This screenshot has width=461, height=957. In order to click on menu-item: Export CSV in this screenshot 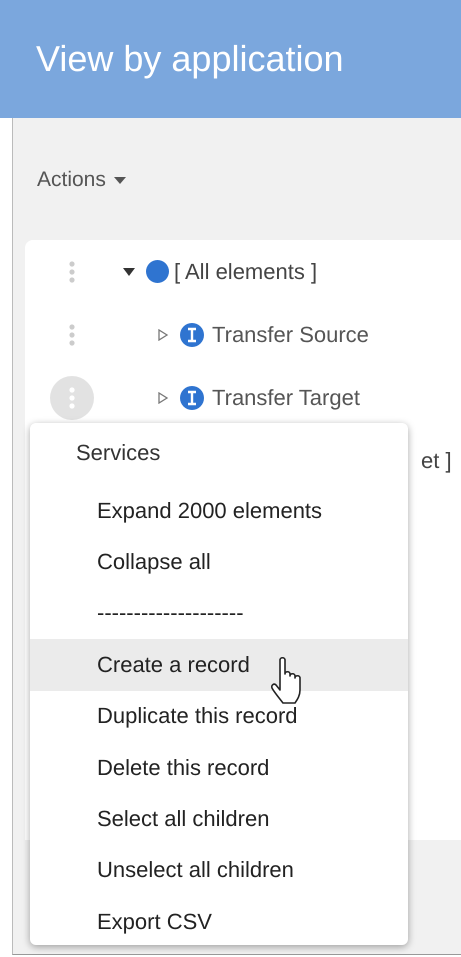, I will do `click(219, 922)`.